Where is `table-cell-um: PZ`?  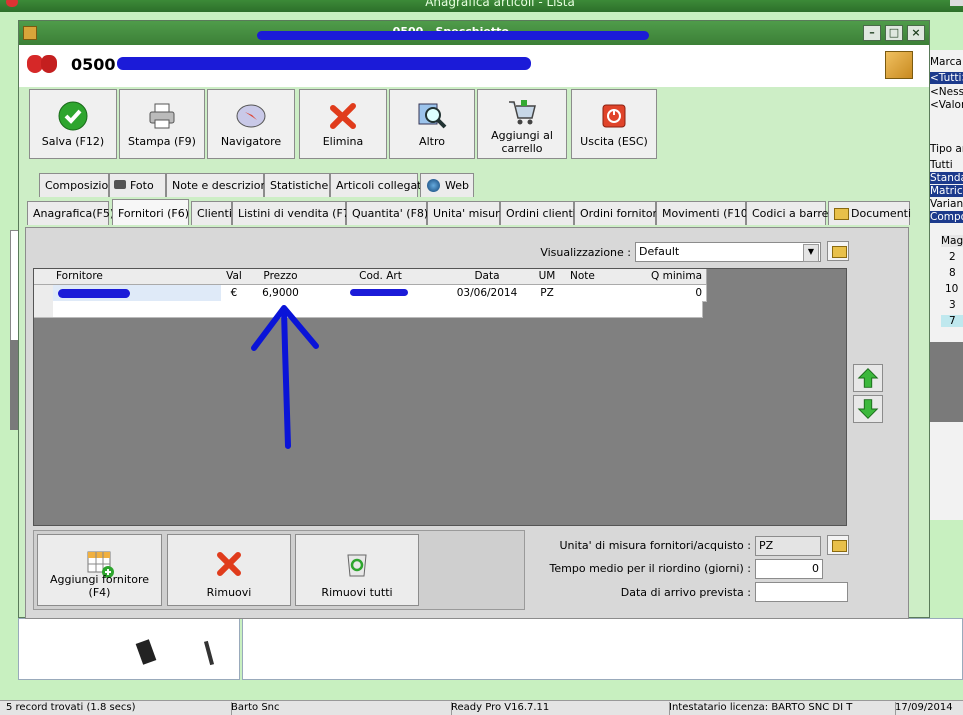 table-cell-um: PZ is located at coordinates (547, 293).